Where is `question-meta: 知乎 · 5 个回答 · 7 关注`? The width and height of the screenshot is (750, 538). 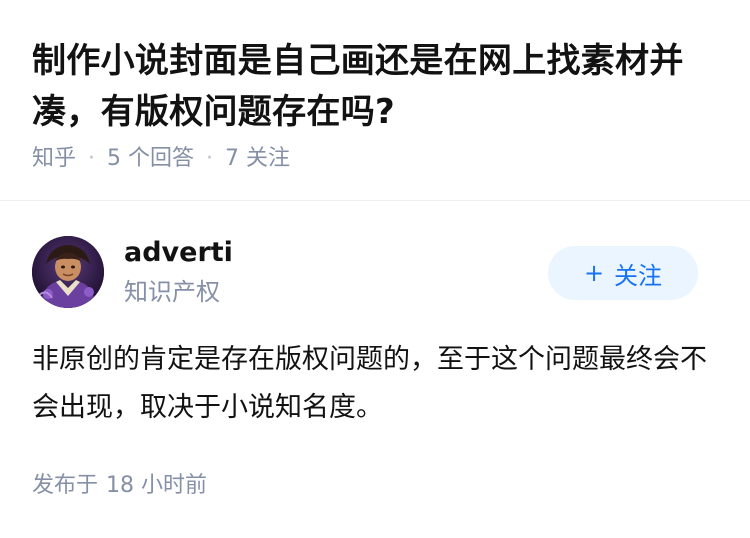
question-meta: 知乎 · 5 个回答 · 7 关注 is located at coordinates (161, 159).